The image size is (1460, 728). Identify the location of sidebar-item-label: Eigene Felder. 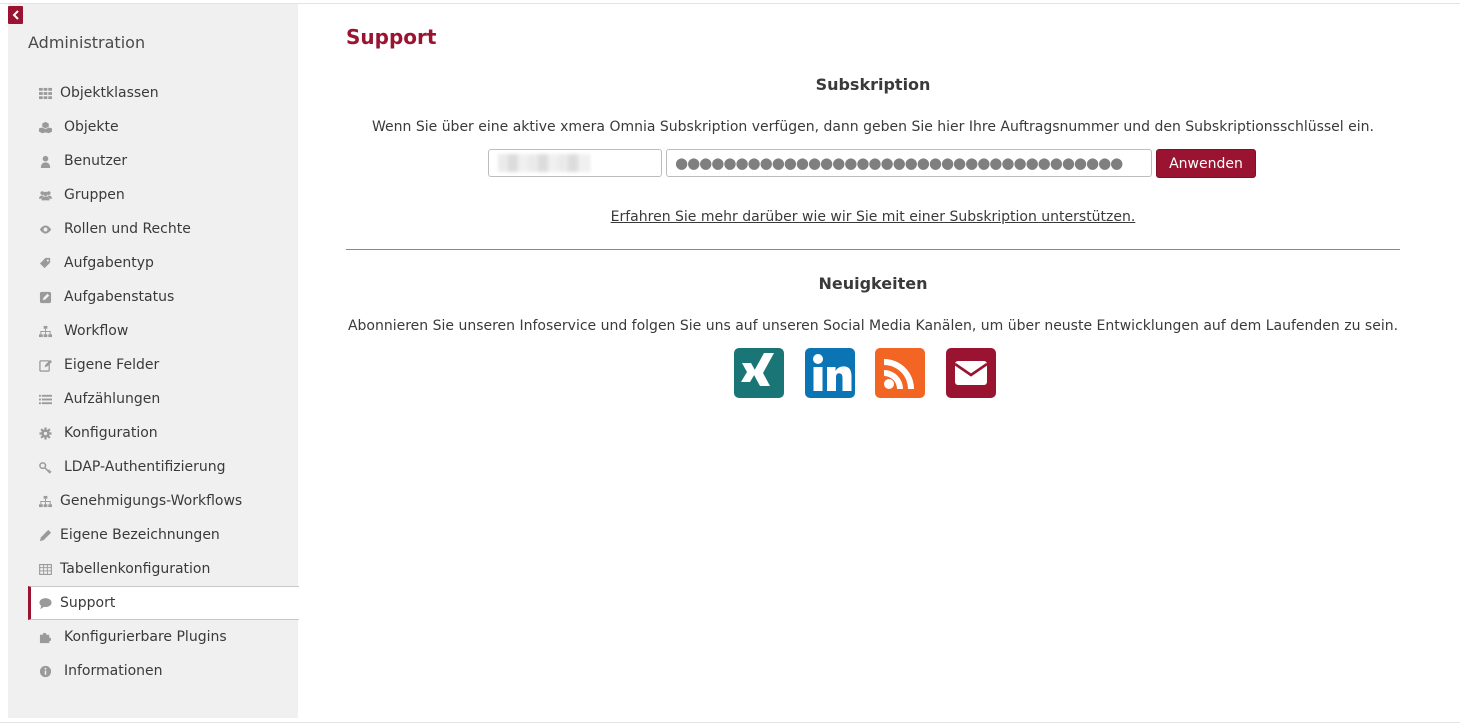
(112, 365).